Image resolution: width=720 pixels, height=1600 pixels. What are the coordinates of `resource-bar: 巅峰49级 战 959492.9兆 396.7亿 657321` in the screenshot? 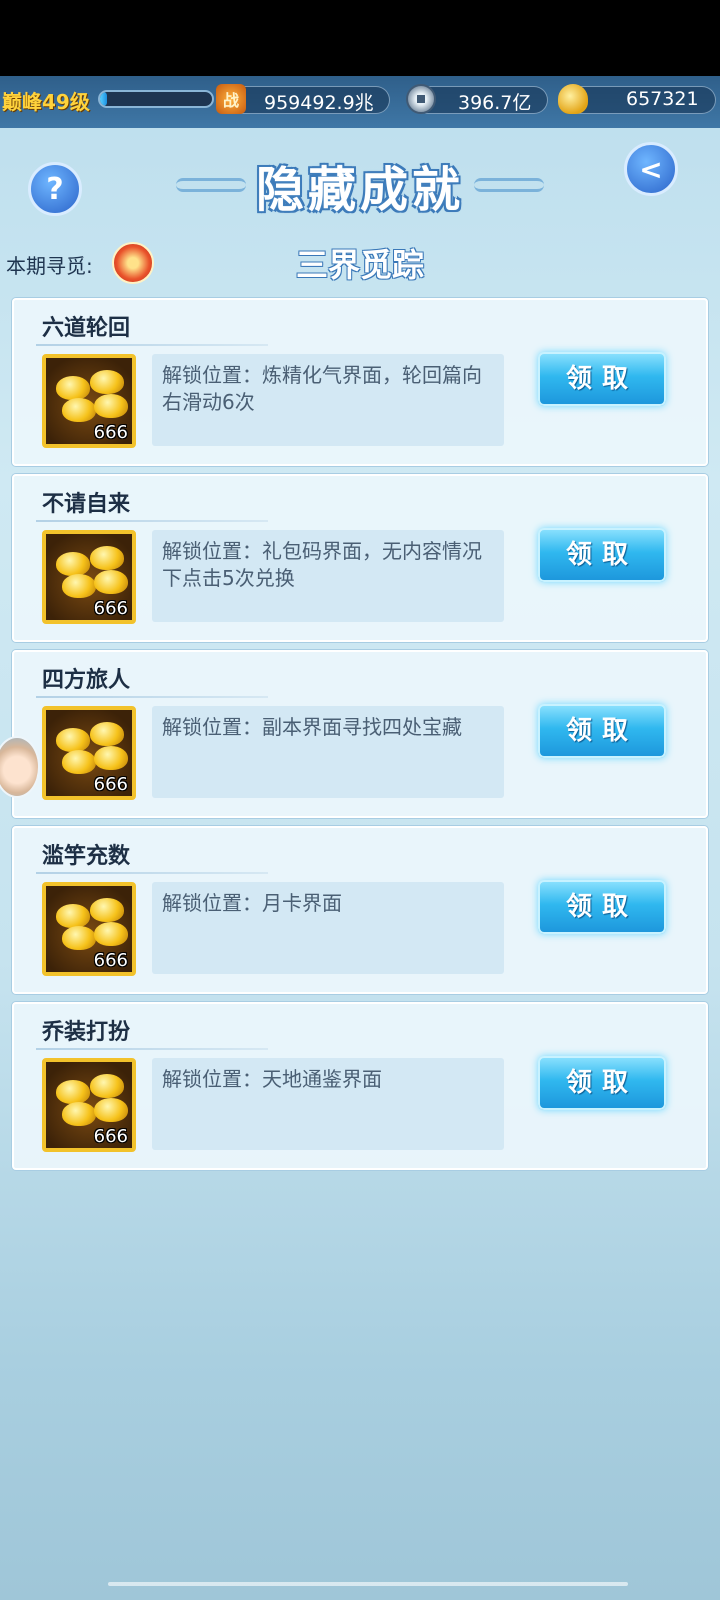 It's located at (360, 102).